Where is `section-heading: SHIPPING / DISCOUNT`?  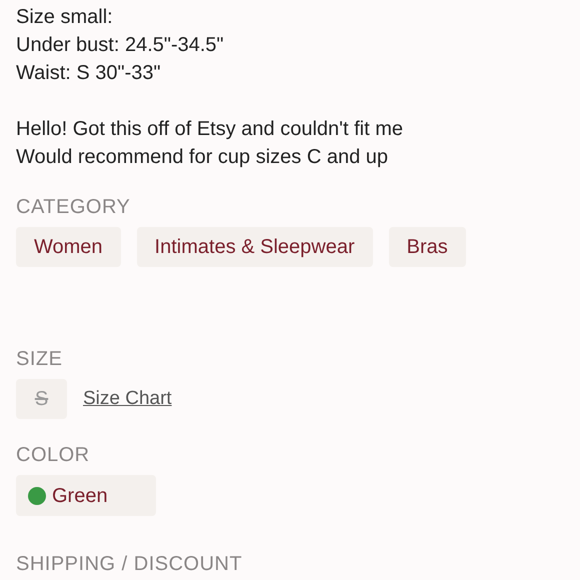
section-heading: SHIPPING / DISCOUNT is located at coordinates (129, 564).